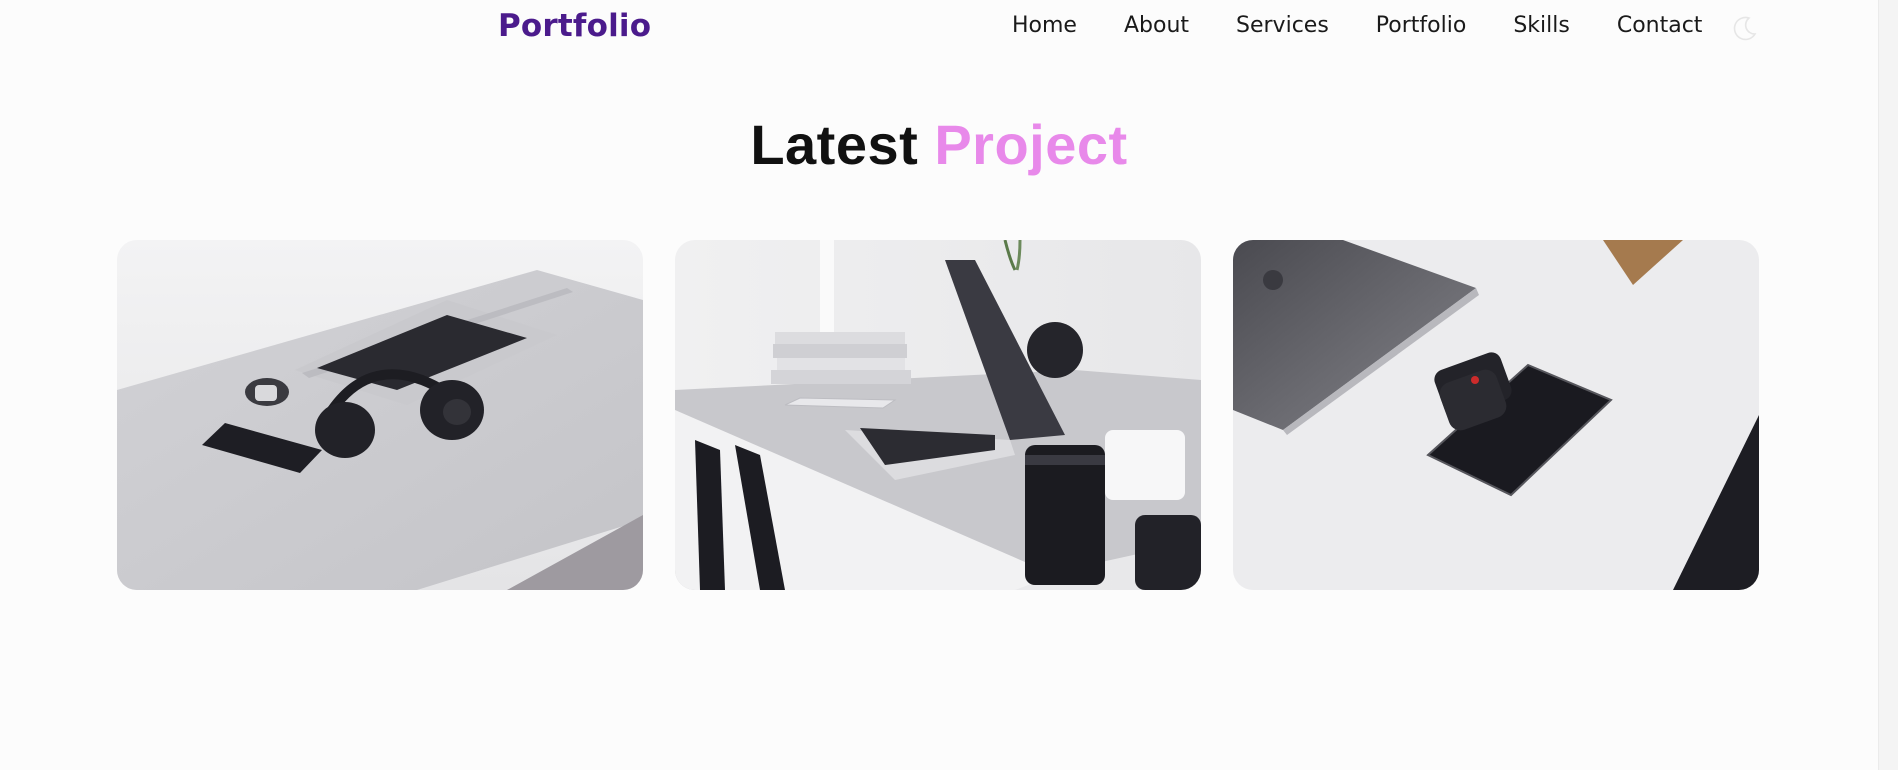 This screenshot has height=770, width=1898. Describe the element at coordinates (1031, 144) in the screenshot. I see `section-title-accent: Project` at that location.